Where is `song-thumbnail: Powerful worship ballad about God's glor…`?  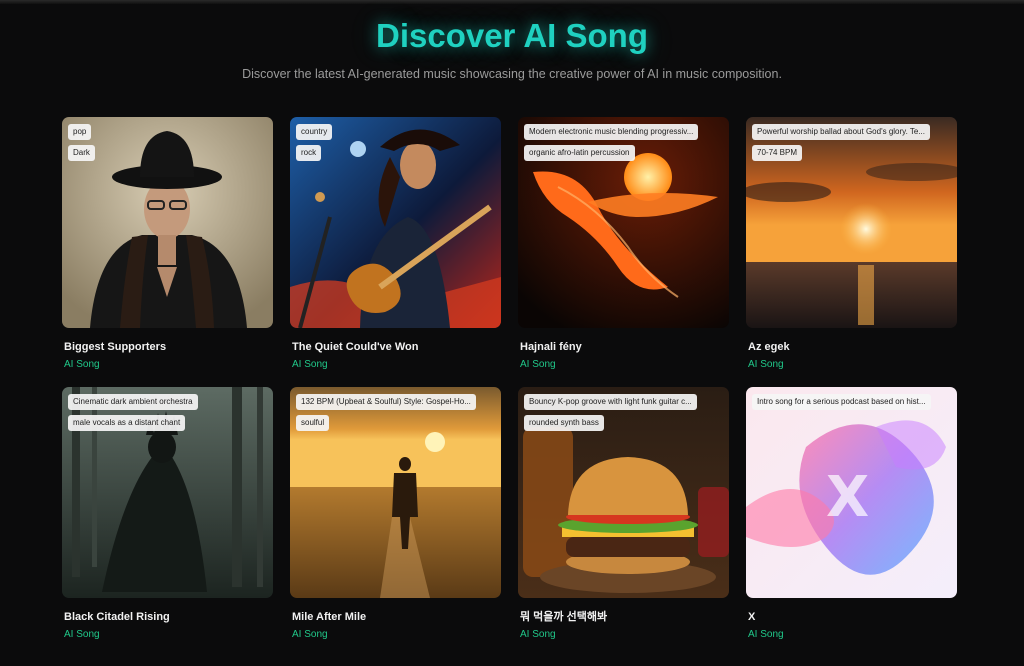
song-thumbnail: Powerful worship ballad about God's glor… is located at coordinates (851, 222).